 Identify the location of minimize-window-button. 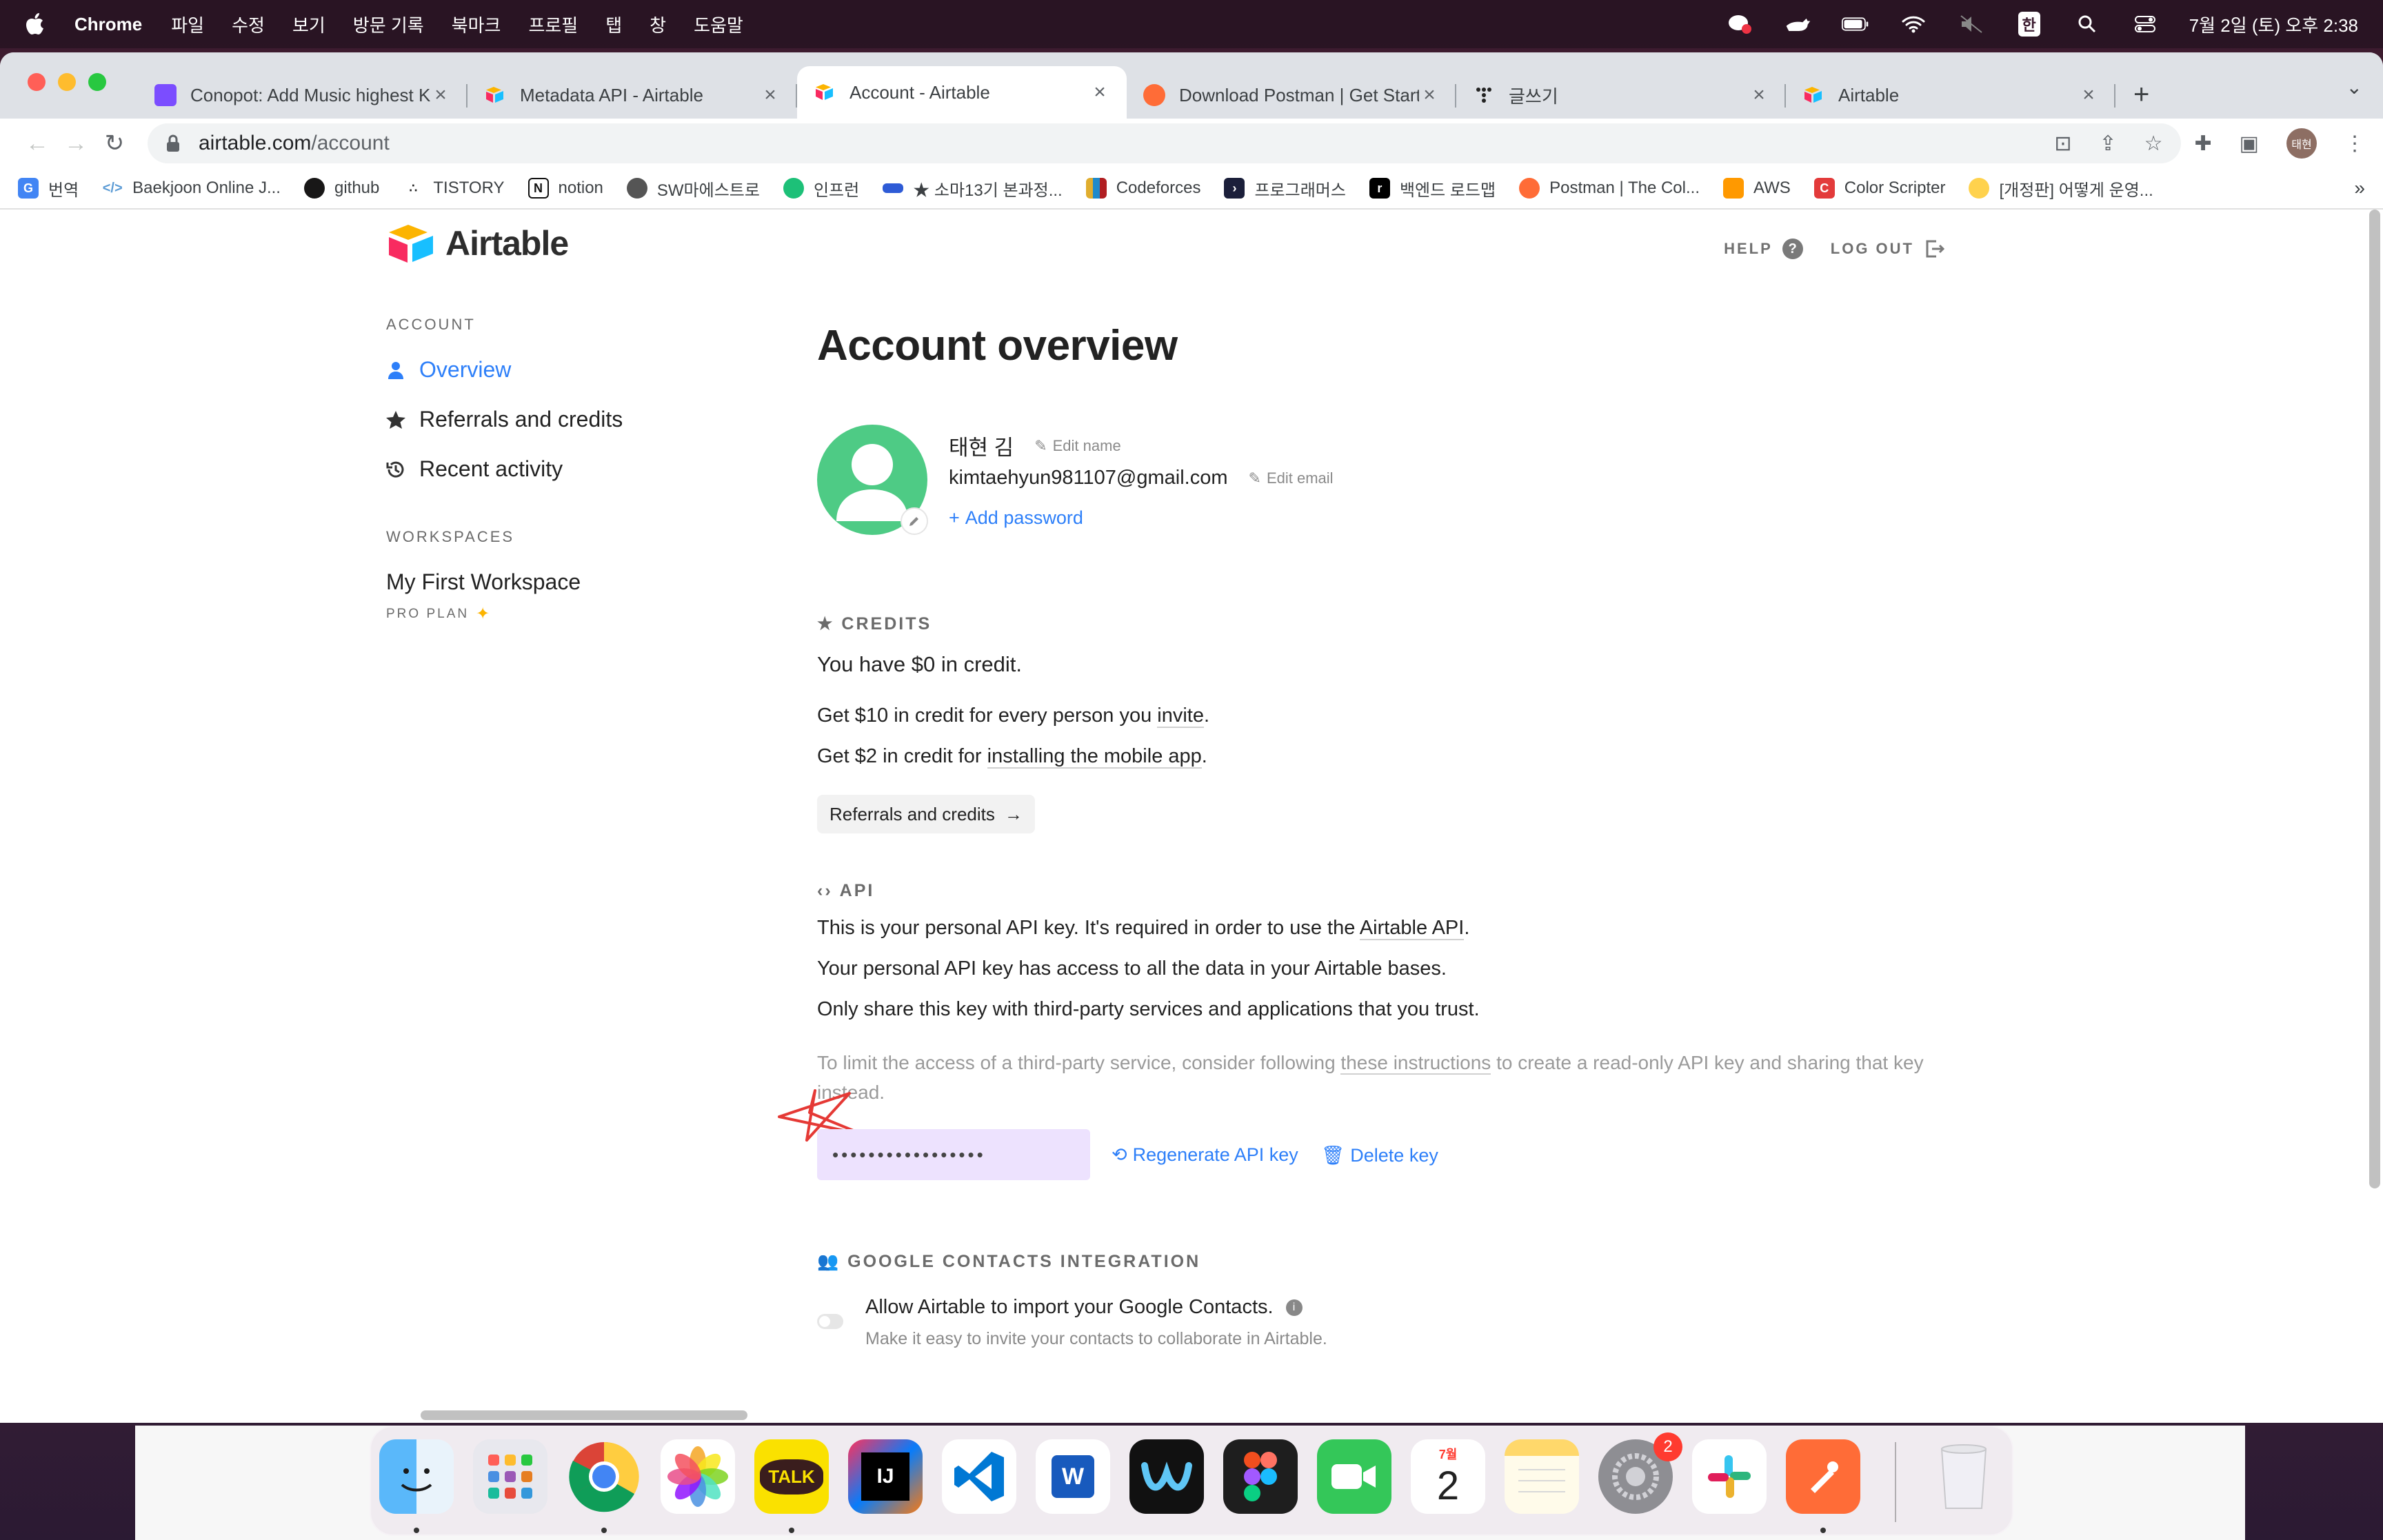
(67, 82).